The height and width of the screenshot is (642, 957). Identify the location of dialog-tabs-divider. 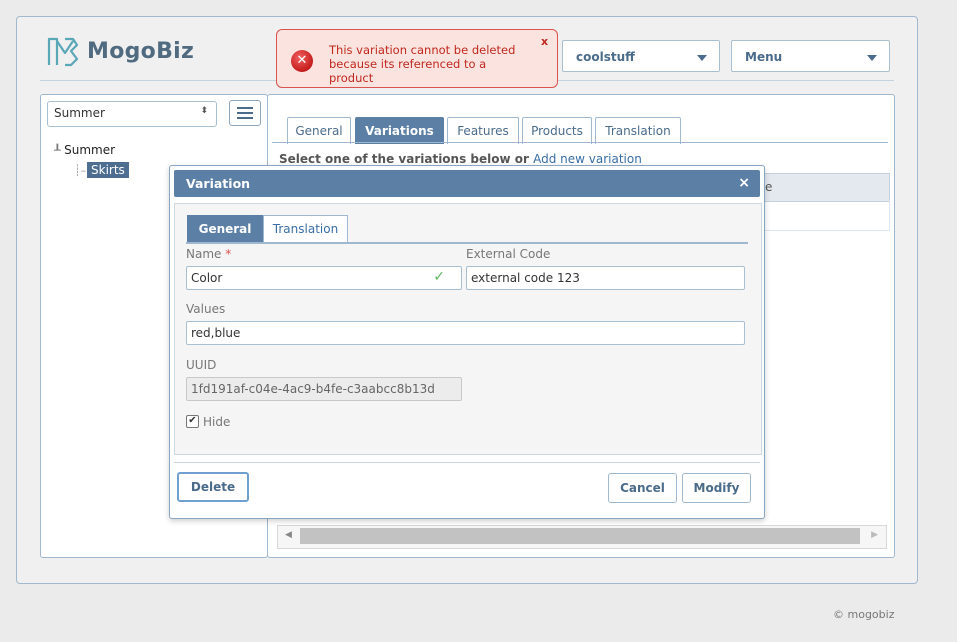
(467, 243).